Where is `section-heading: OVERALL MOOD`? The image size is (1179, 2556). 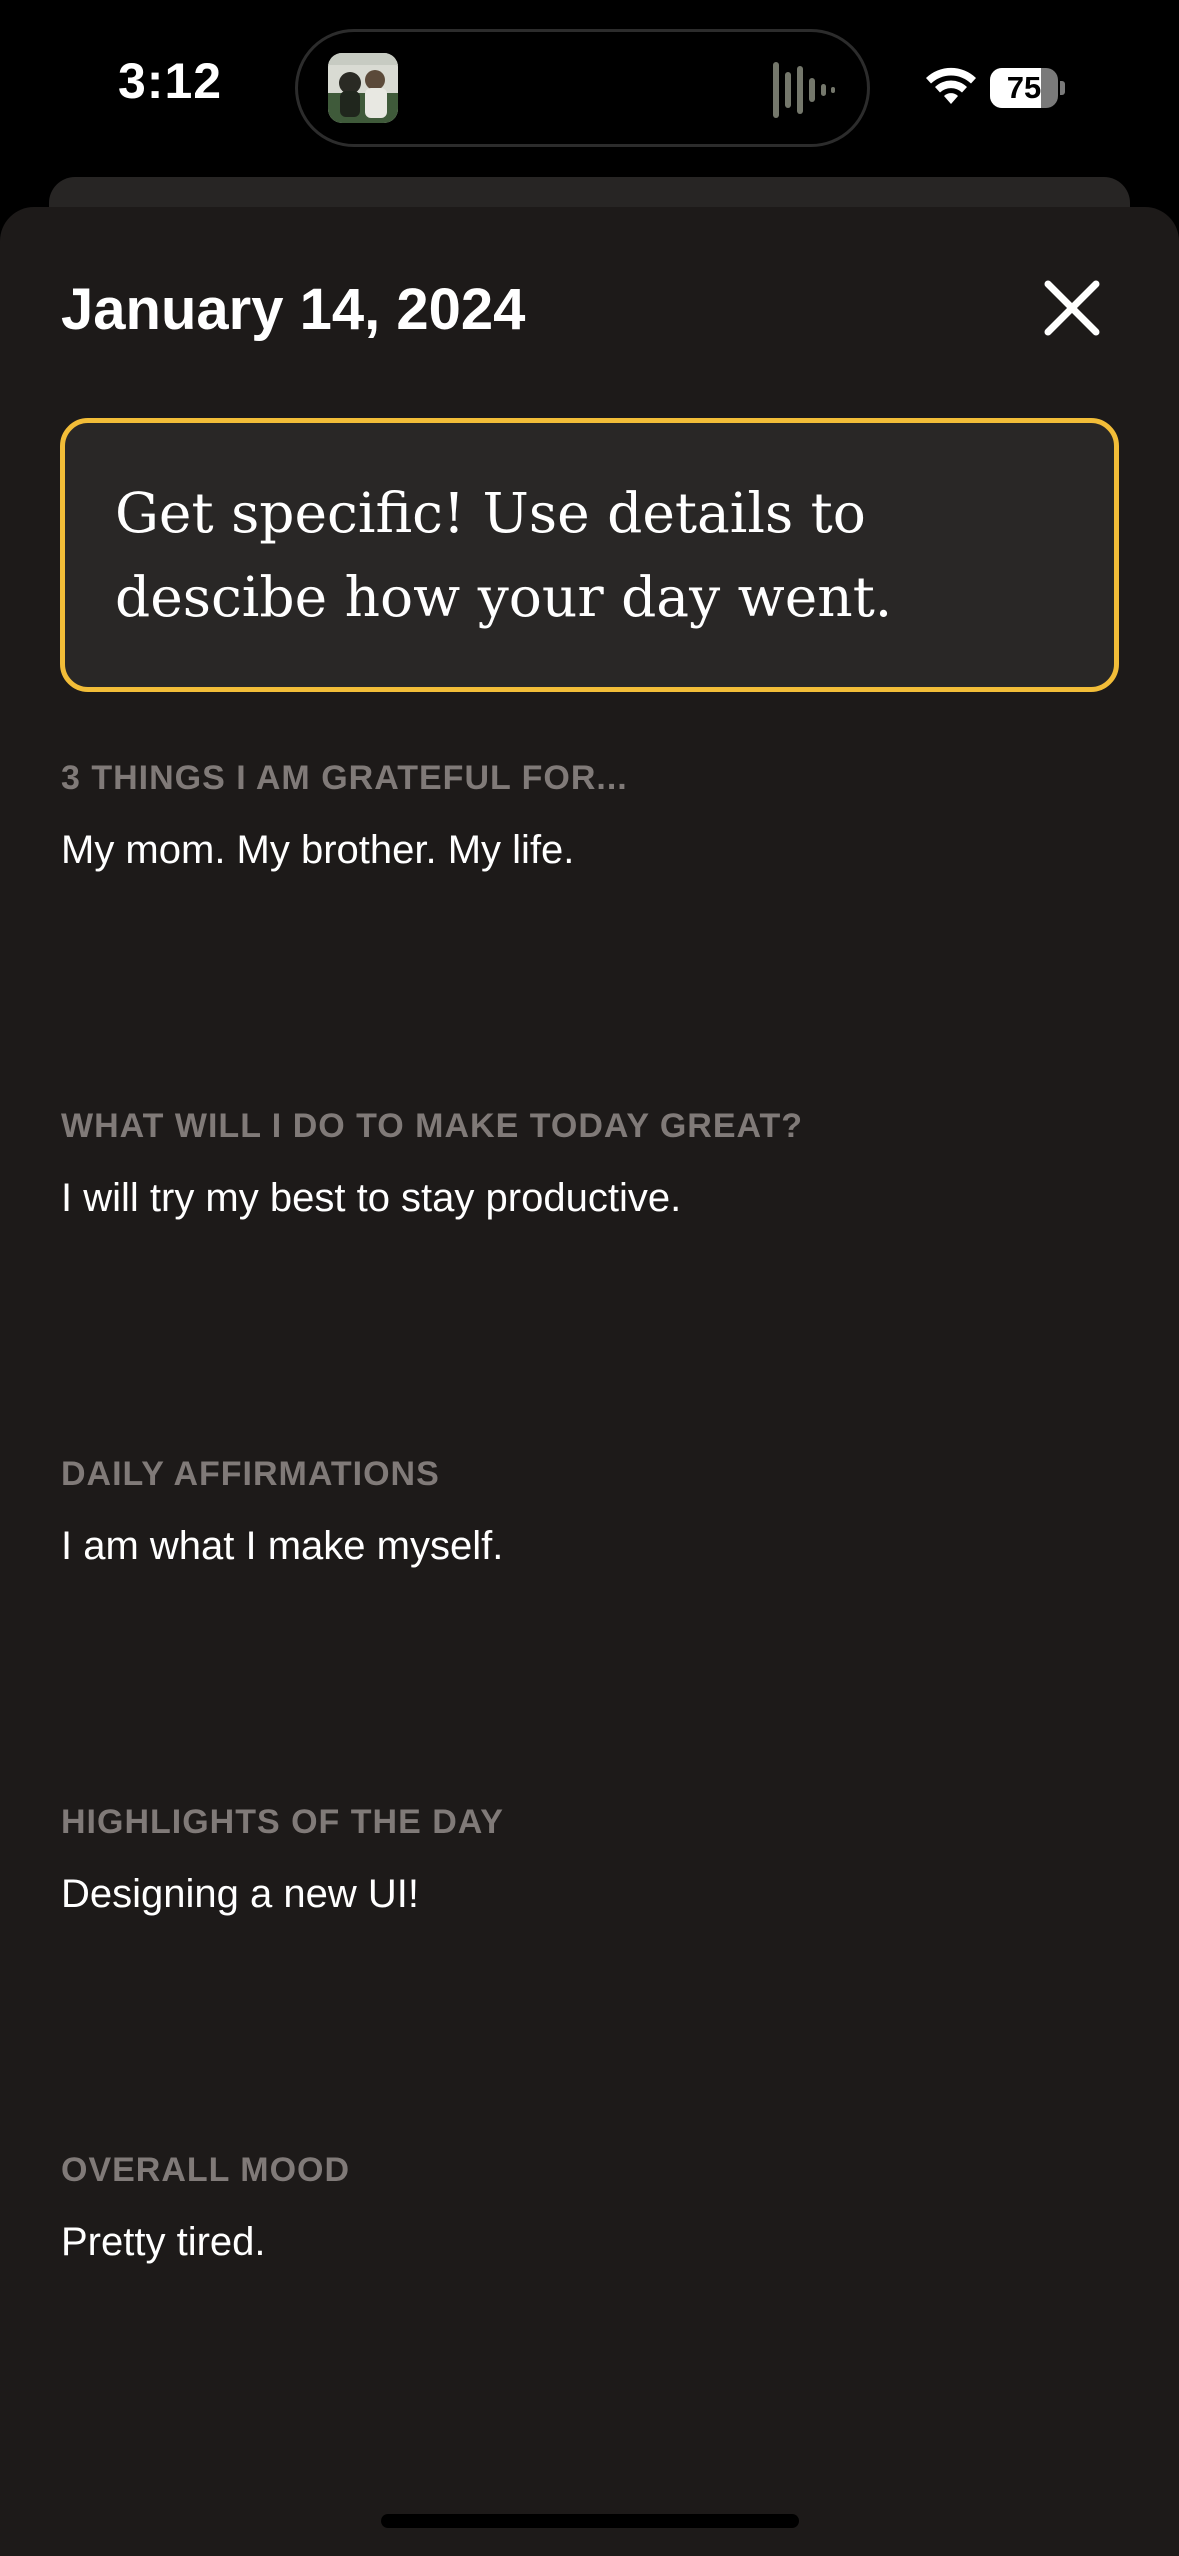
section-heading: OVERALL MOOD is located at coordinates (206, 2170).